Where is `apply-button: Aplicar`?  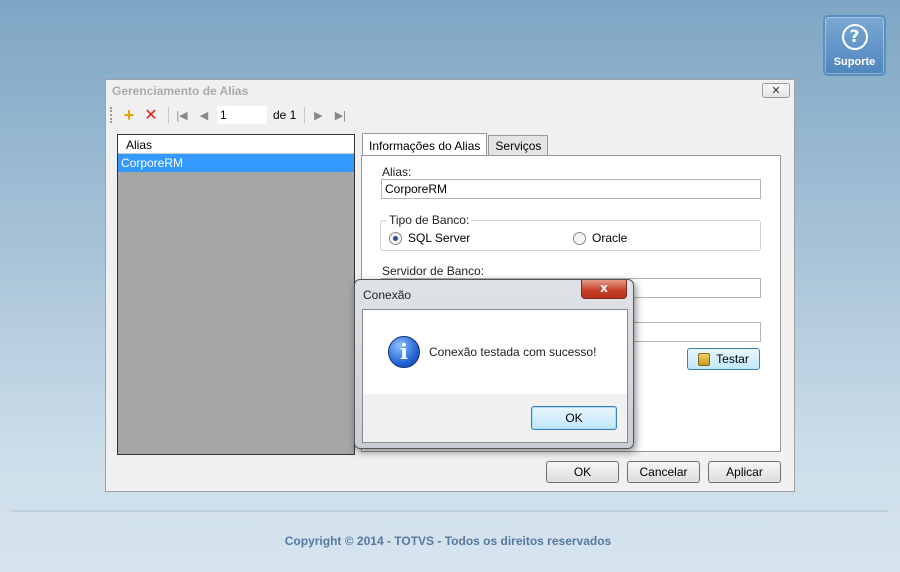
apply-button: Aplicar is located at coordinates (744, 472).